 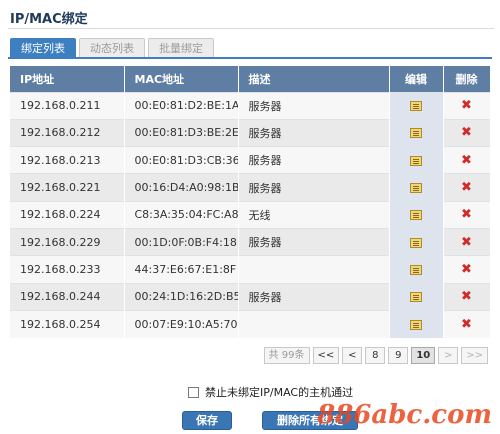 What do you see at coordinates (352, 355) in the screenshot?
I see `prev-page-button: <` at bounding box center [352, 355].